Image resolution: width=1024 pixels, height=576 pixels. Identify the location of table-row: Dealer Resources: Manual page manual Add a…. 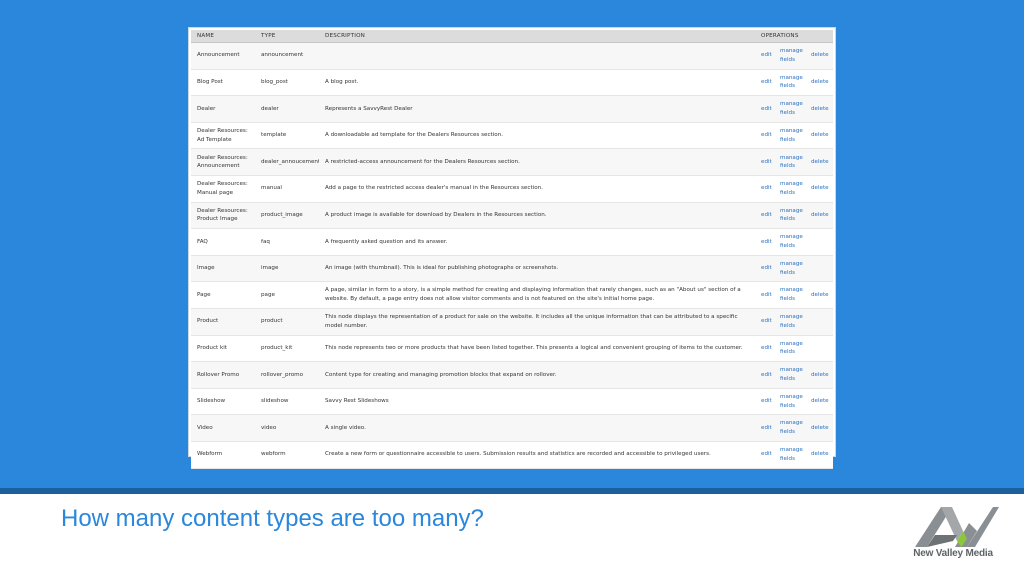
(512, 189).